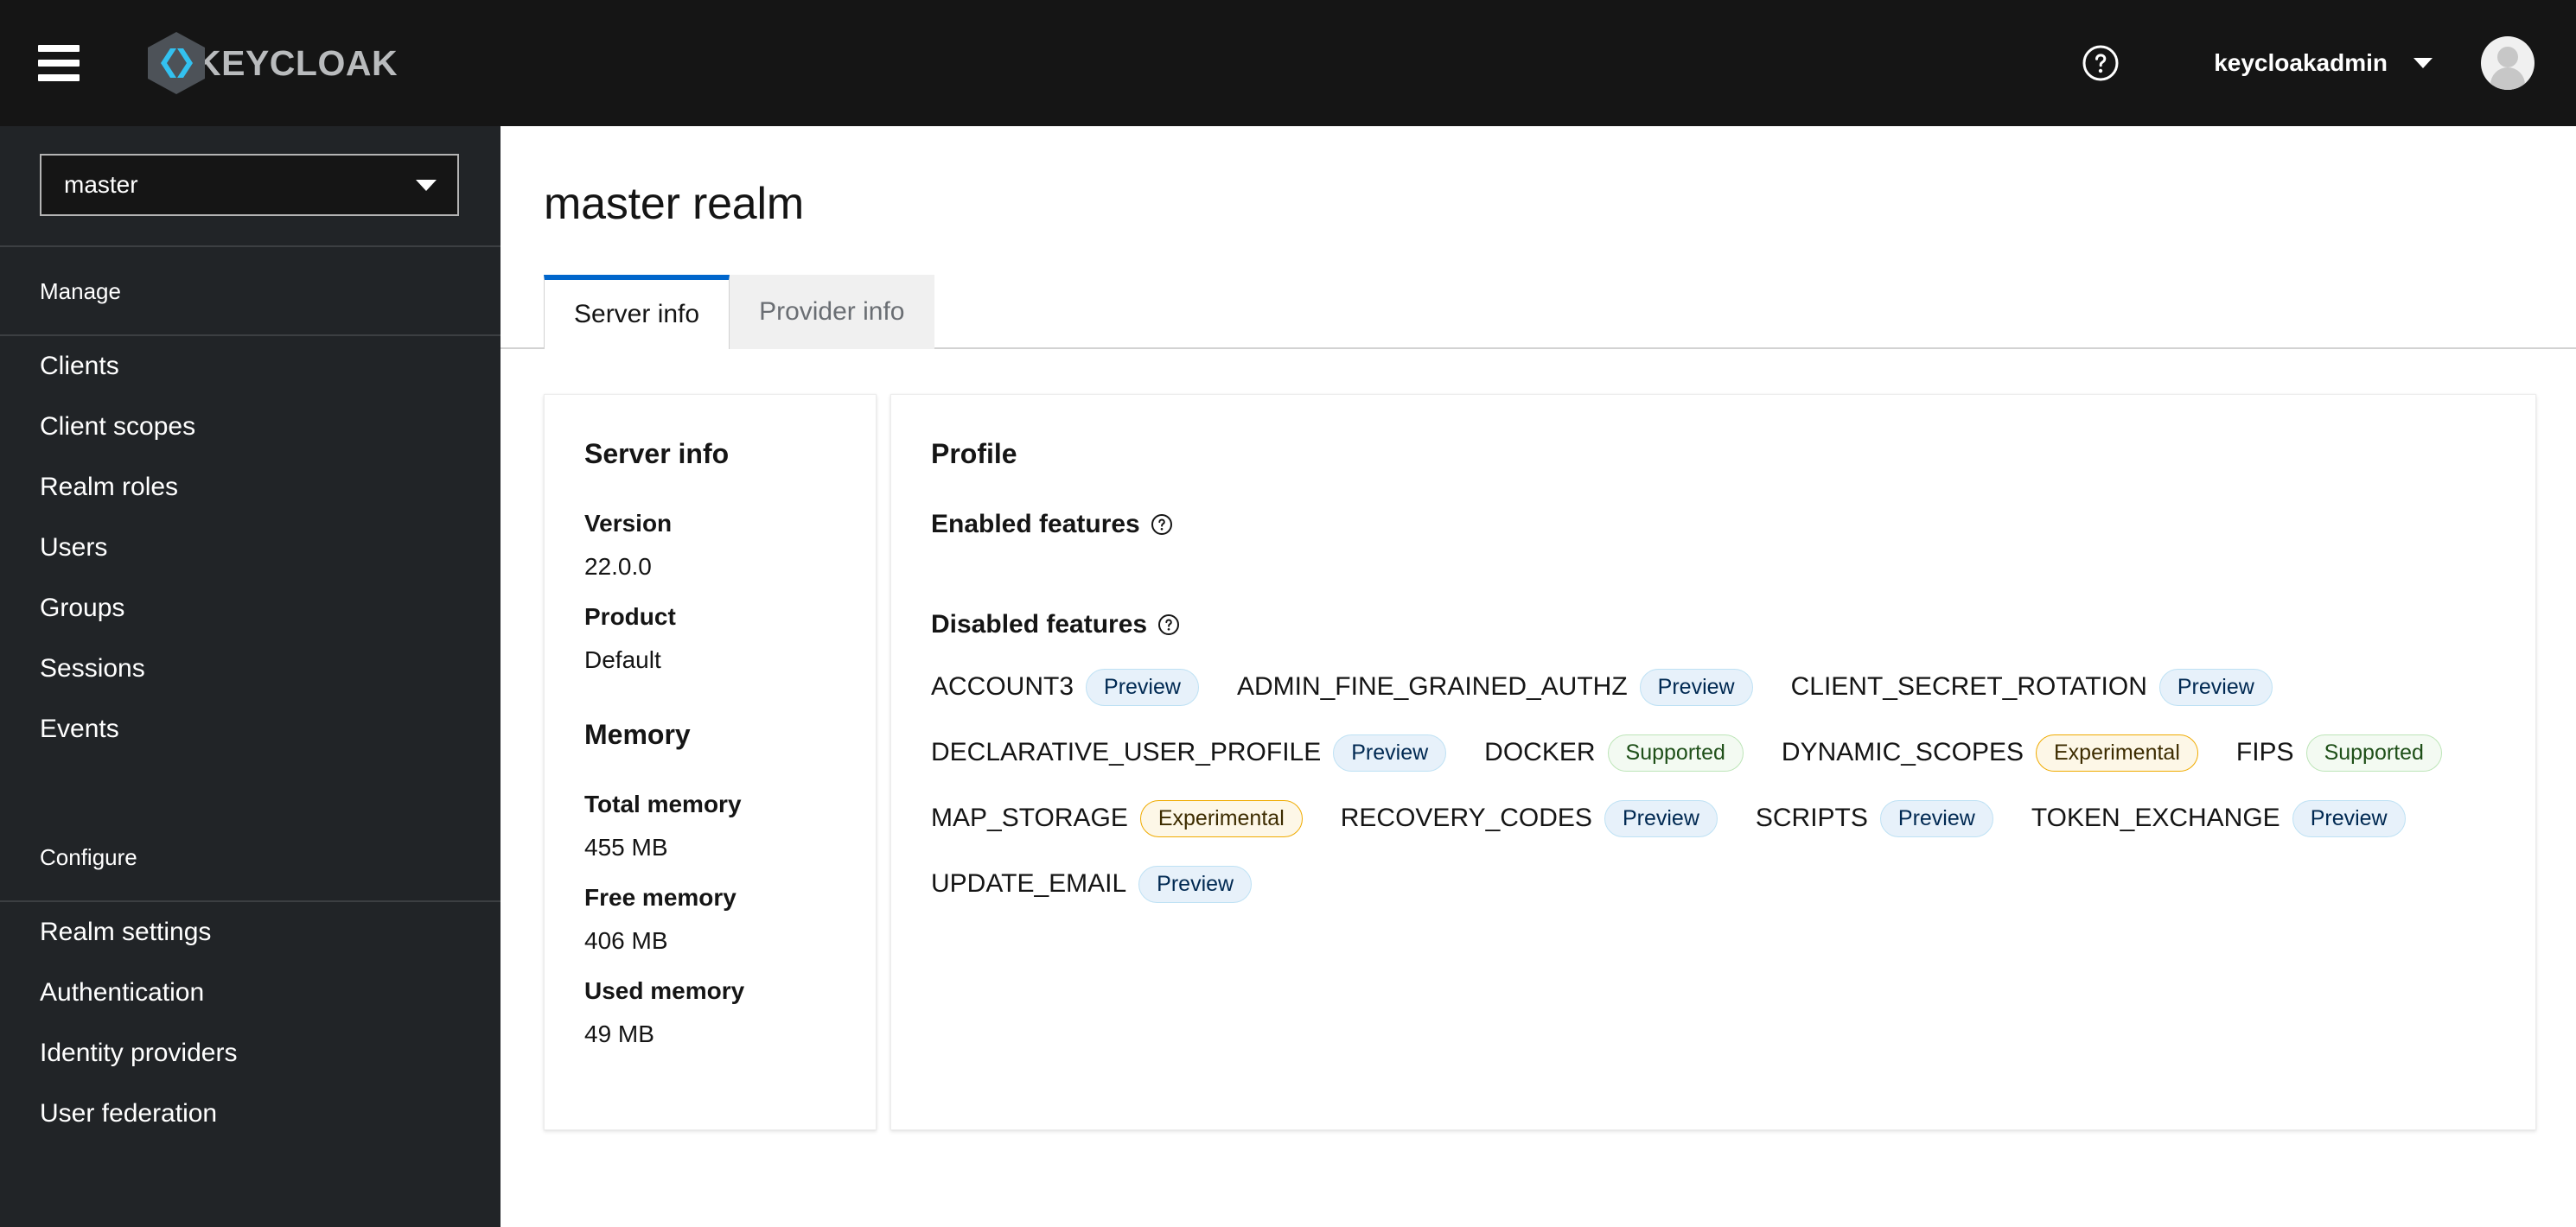  I want to click on feature-item: MAP_STORAGE Experimental, so click(1117, 818).